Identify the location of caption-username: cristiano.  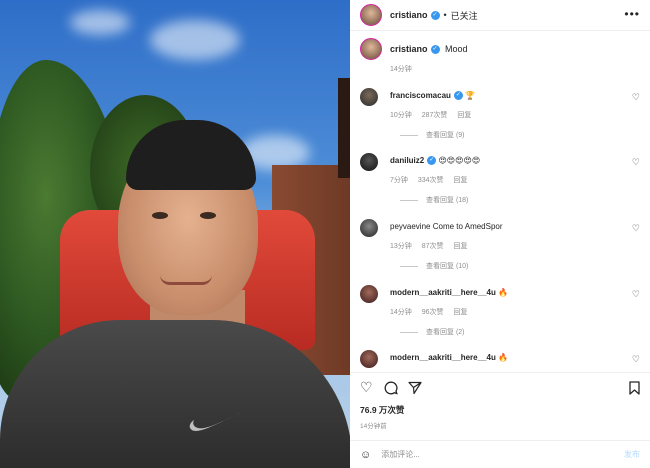
(409, 49).